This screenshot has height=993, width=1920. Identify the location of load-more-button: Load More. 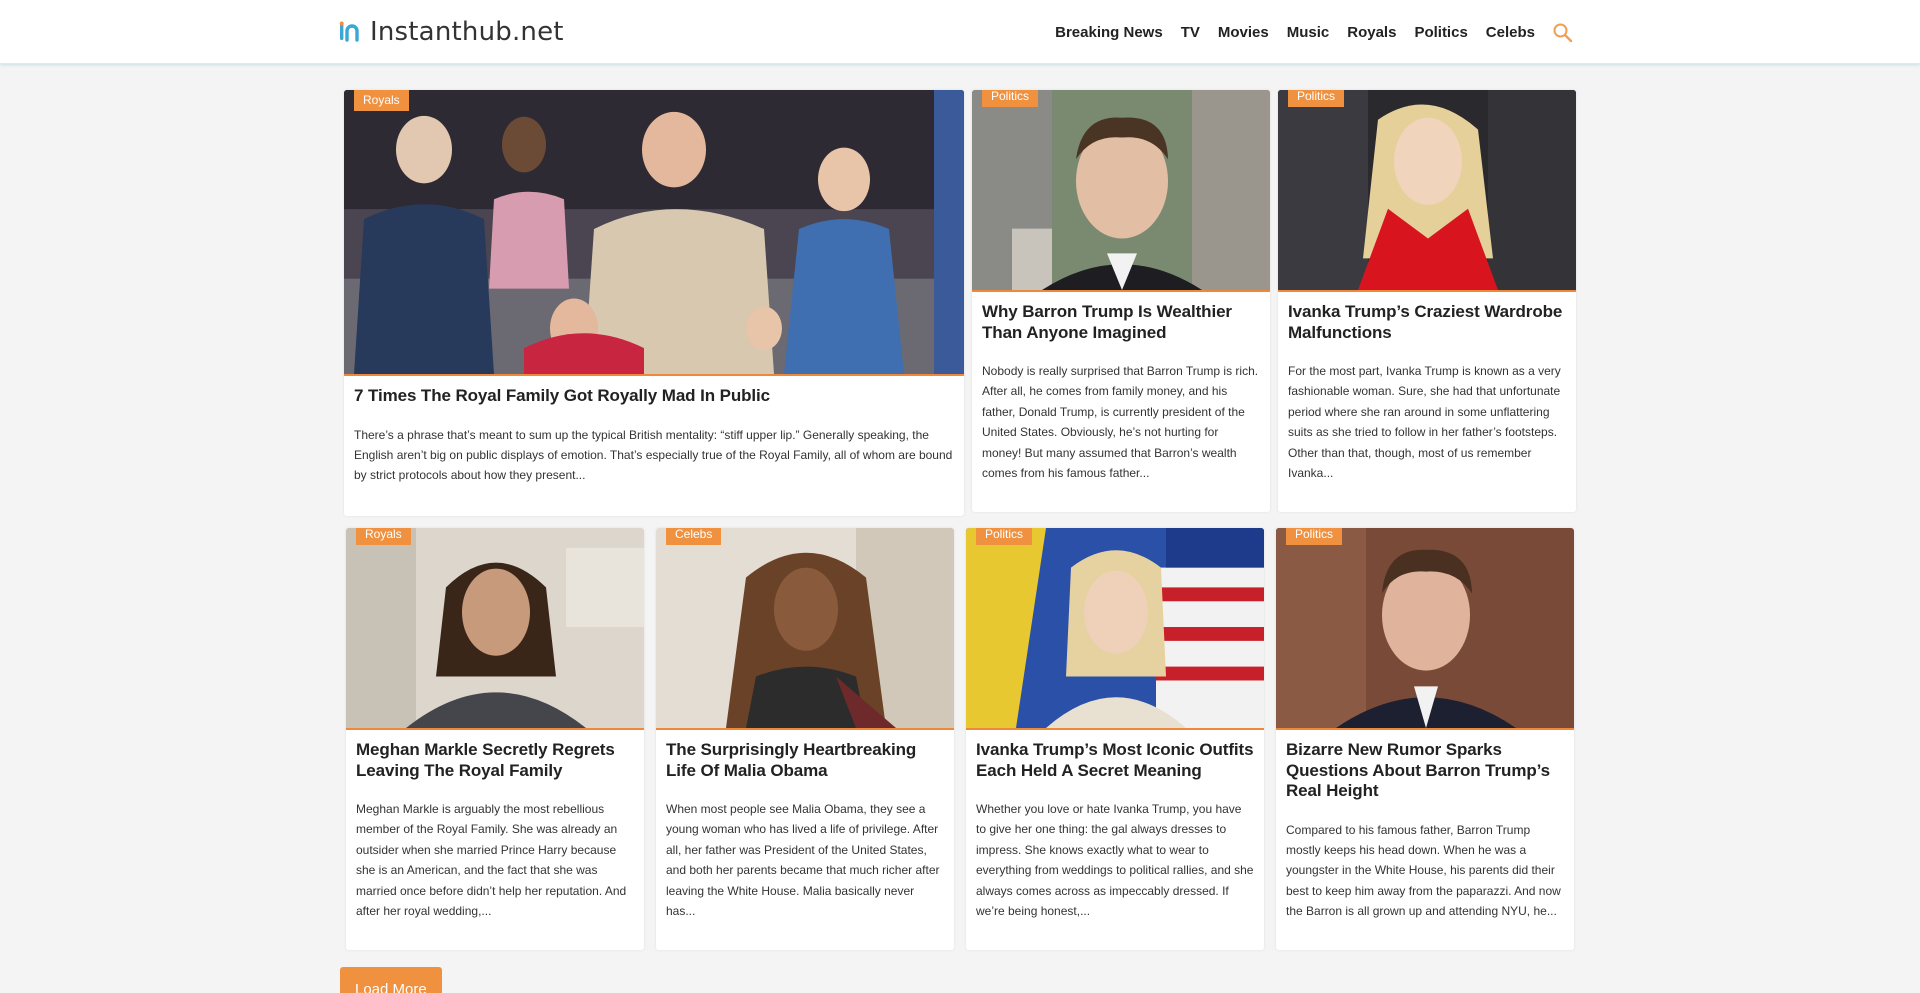
(391, 980).